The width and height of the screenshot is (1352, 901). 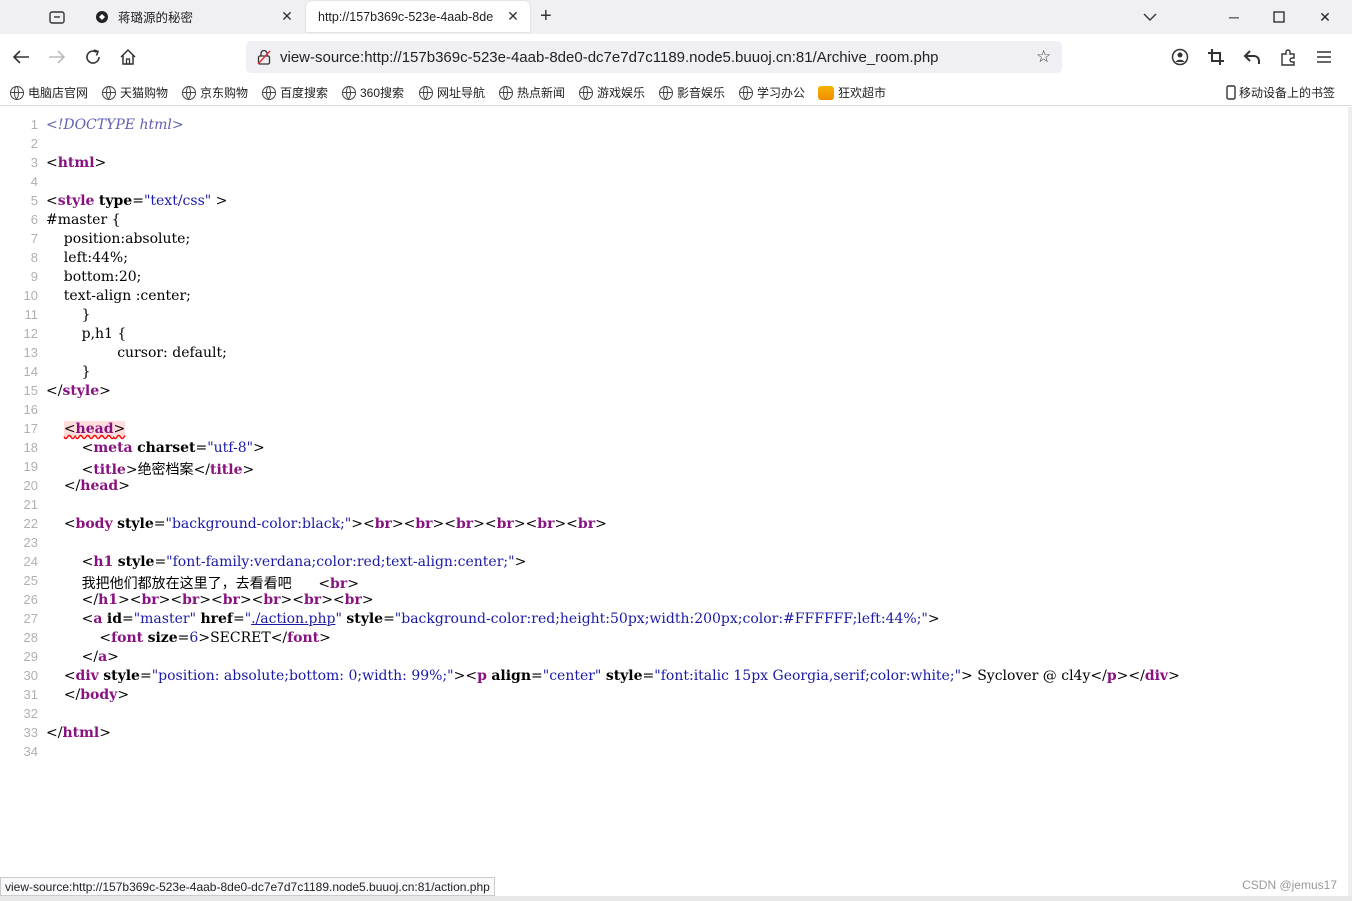 I want to click on source-line: <title>绝密档案</title>, so click(x=168, y=470).